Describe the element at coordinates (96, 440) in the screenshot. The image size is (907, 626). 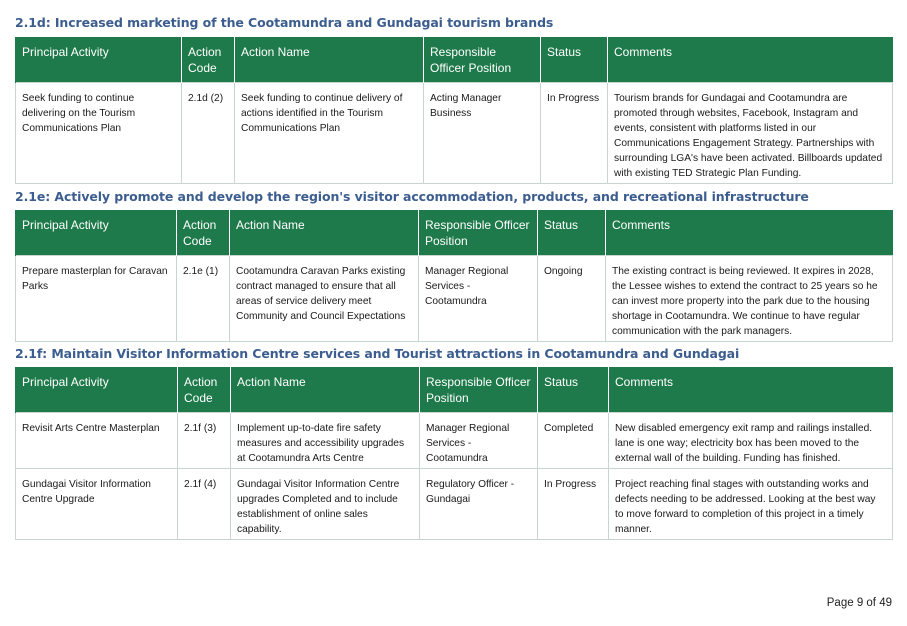
I see `cell-principal-activity: Revisit Arts Centre Masterplan` at that location.